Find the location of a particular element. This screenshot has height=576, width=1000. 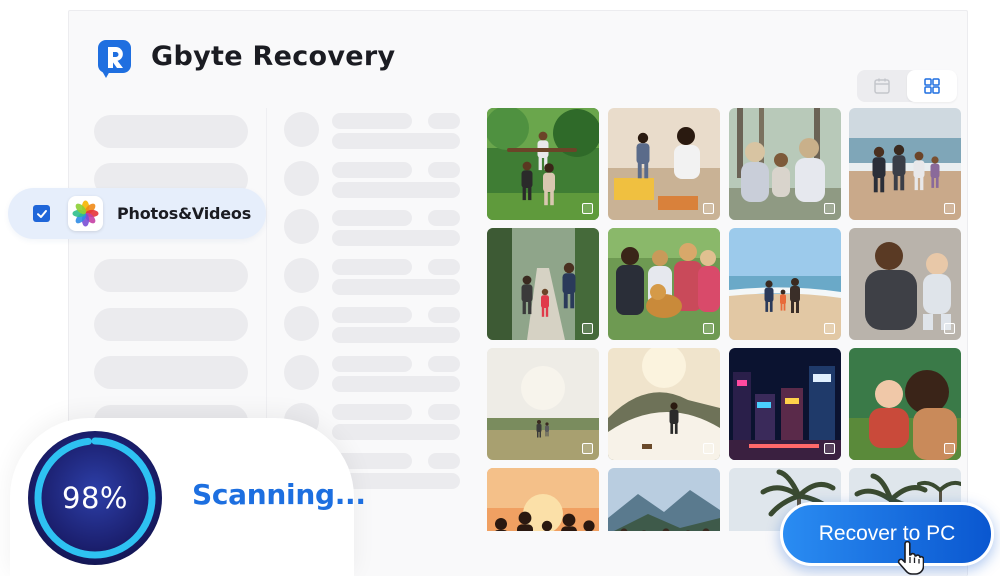

progress-percent: 98% is located at coordinates (95, 498).